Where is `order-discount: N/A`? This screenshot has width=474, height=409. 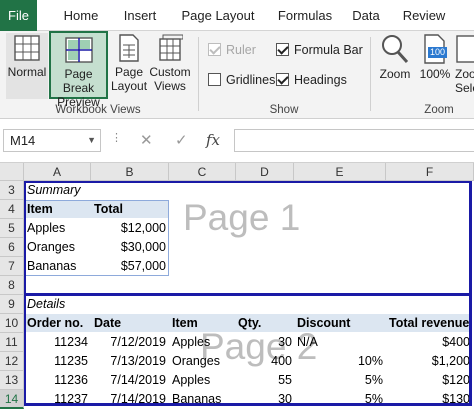 order-discount: N/A is located at coordinates (307, 342).